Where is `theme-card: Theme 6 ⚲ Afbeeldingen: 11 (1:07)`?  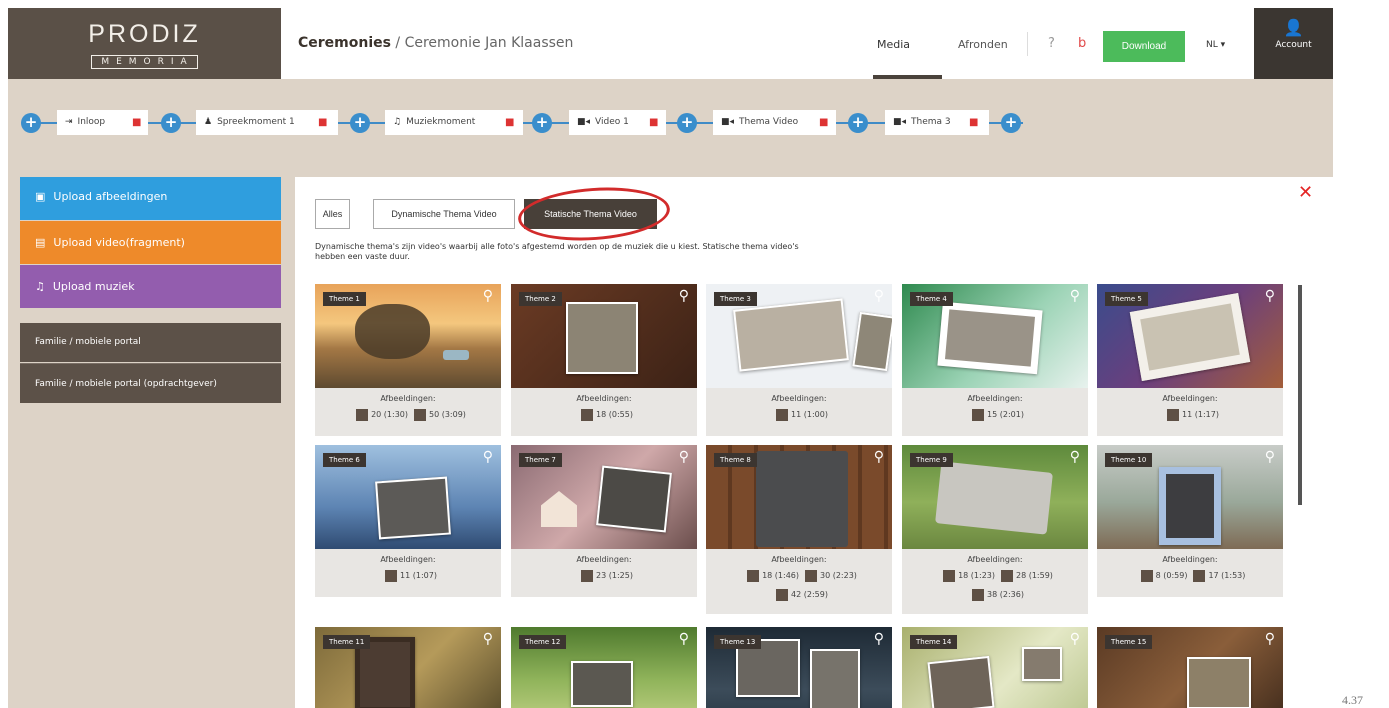 theme-card: Theme 6 ⚲ Afbeeldingen: 11 (1:07) is located at coordinates (408, 521).